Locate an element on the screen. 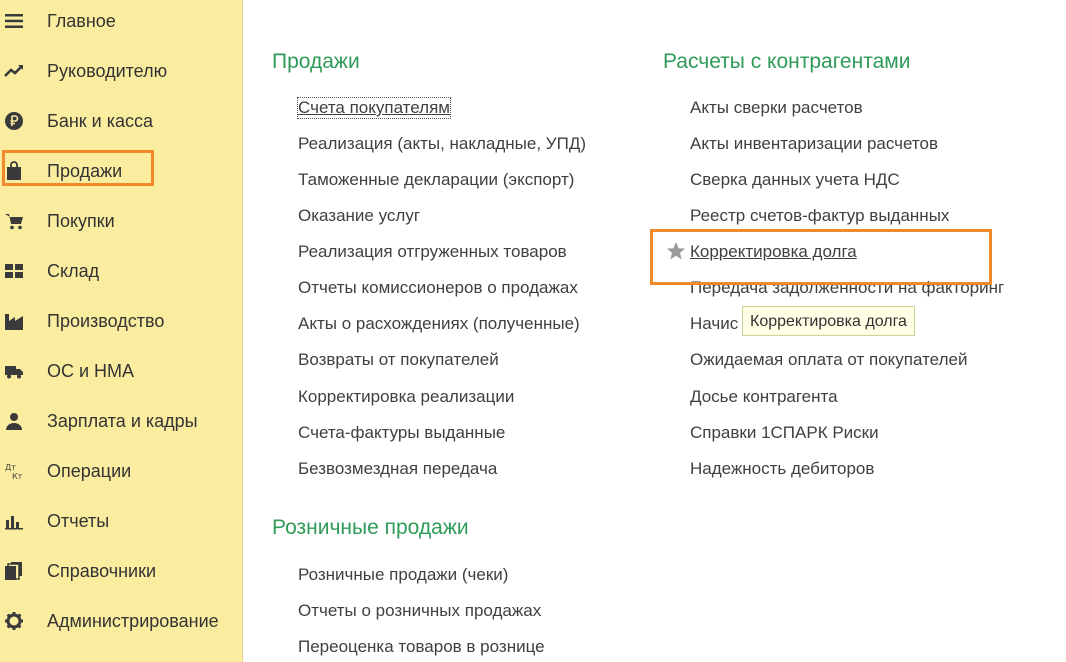 This screenshot has width=1066, height=662. sidebar-item-references: Справочники is located at coordinates (121, 571).